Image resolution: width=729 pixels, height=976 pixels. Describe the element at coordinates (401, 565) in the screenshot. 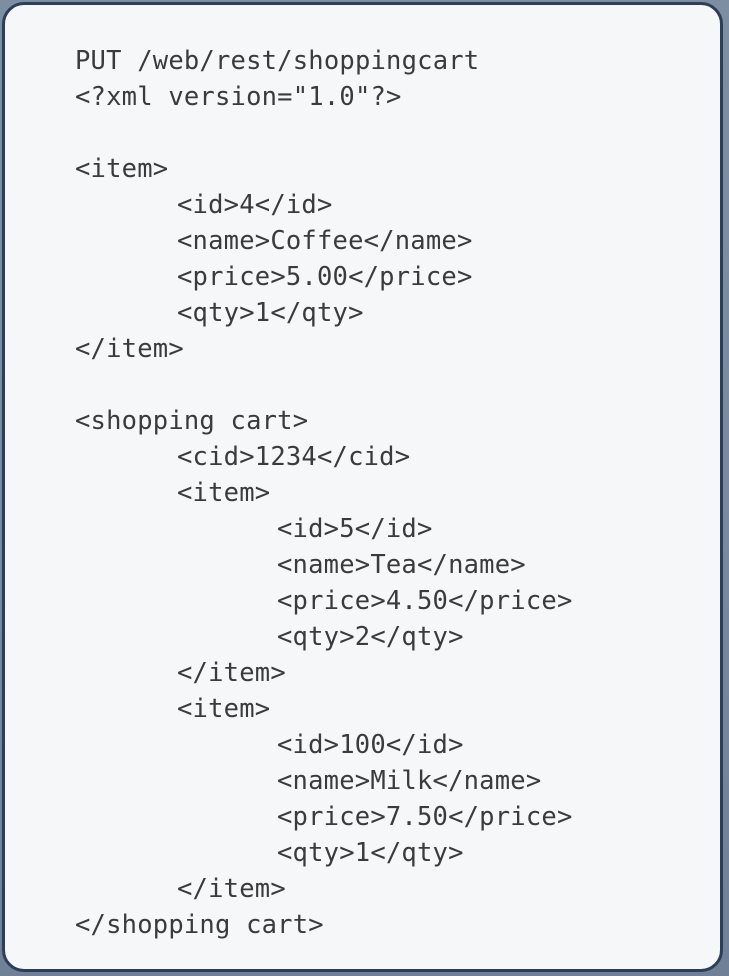

I see `code-line-name: <name>Tea</name>` at that location.